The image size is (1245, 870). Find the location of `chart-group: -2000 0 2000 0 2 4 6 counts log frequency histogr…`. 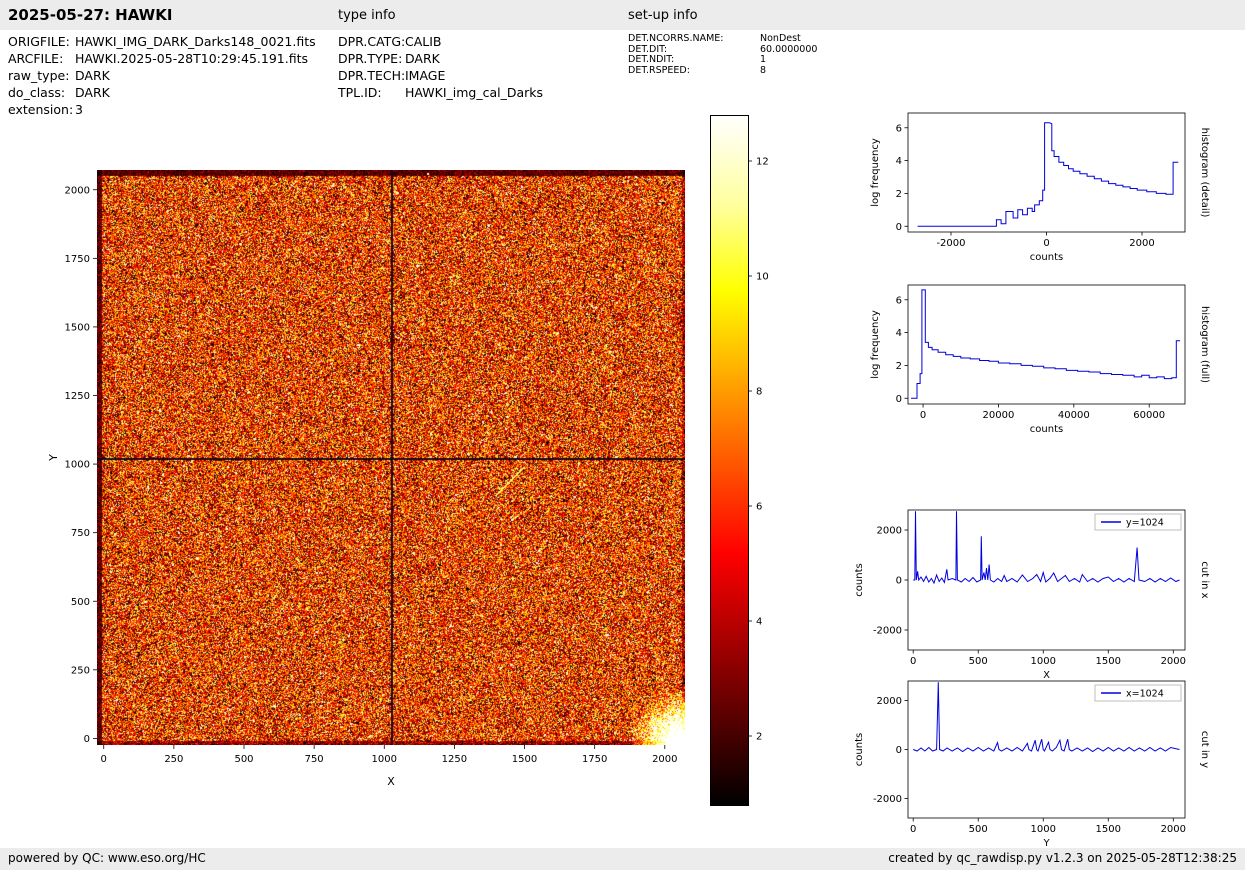

chart-group: -2000 0 2000 0 2 4 6 counts log frequency histogr… is located at coordinates (1040, 187).